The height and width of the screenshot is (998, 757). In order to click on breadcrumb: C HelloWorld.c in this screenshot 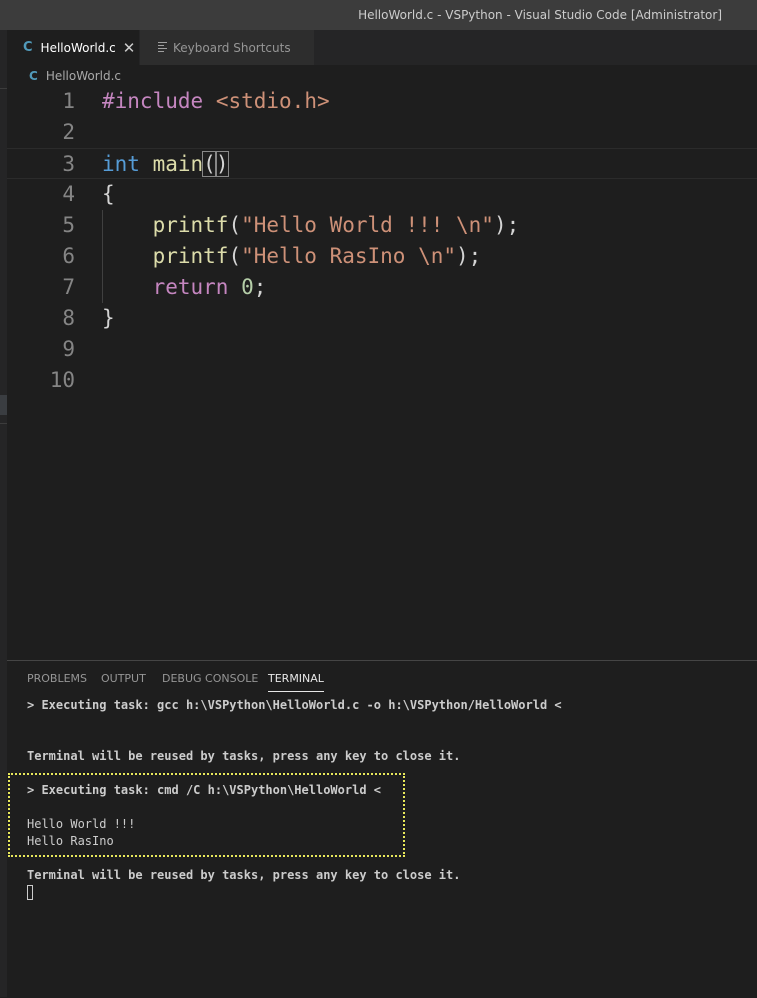, I will do `click(75, 76)`.